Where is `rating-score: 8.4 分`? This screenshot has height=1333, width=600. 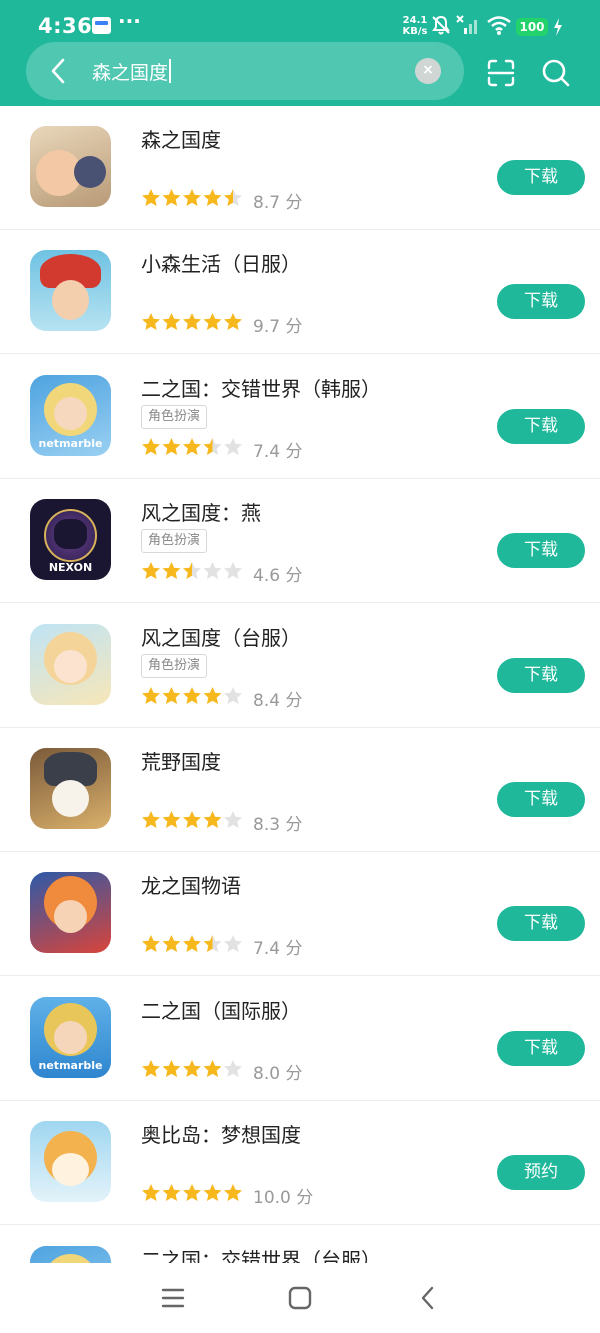 rating-score: 8.4 分 is located at coordinates (278, 701).